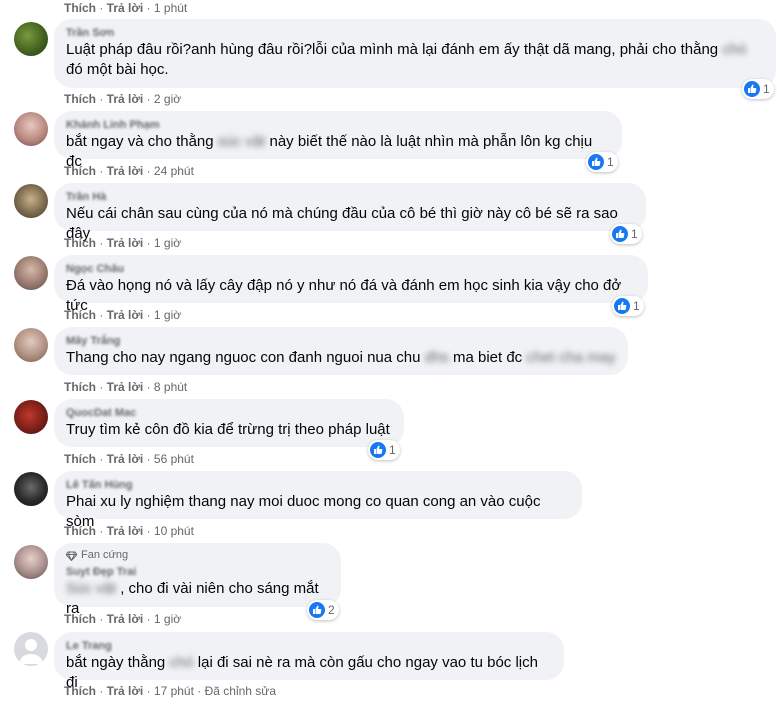 This screenshot has width=777, height=712. What do you see at coordinates (197, 572) in the screenshot?
I see `commenter-name: Suyt Đẹp Trai` at bounding box center [197, 572].